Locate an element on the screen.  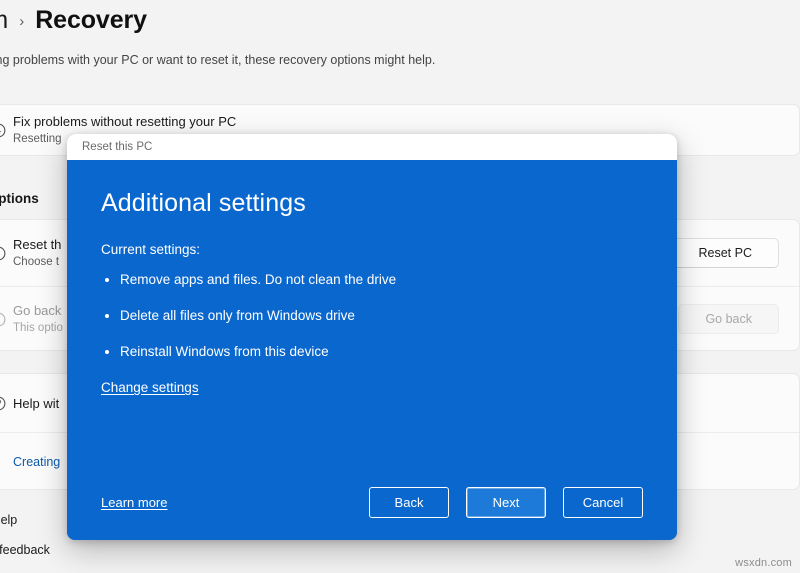
go-back-button: Go back is located at coordinates (728, 319).